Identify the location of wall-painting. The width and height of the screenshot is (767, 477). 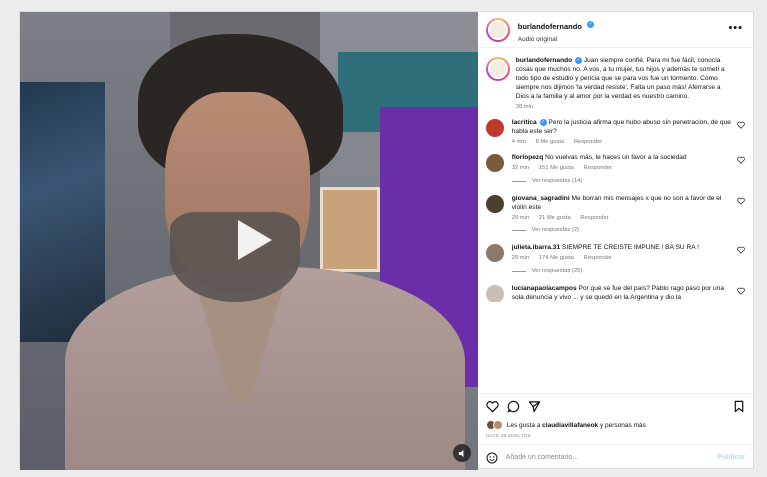
(62, 212).